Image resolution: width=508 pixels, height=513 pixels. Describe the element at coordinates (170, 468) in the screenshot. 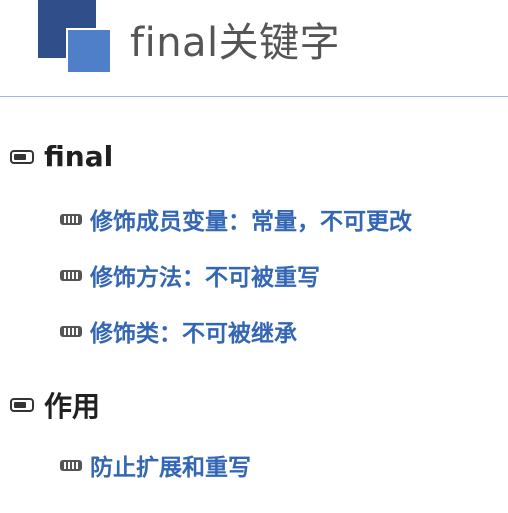

I see `list-item-label: 防止扩展和重写` at that location.